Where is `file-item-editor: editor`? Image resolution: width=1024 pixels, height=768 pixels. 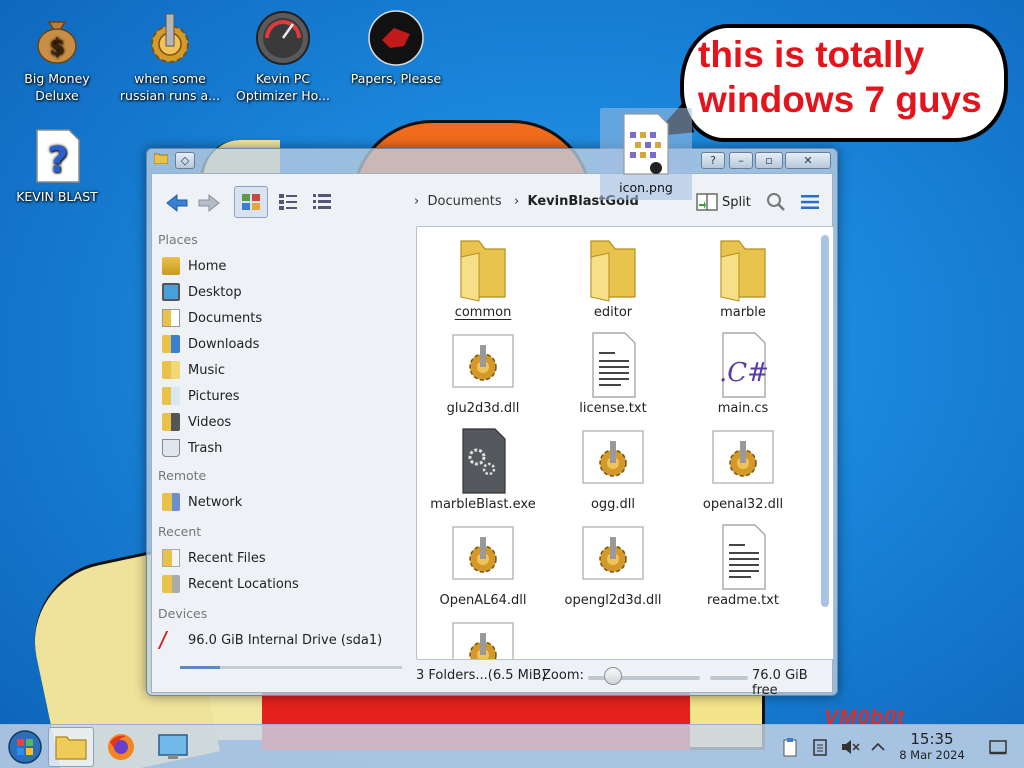 file-item-editor: editor is located at coordinates (613, 278).